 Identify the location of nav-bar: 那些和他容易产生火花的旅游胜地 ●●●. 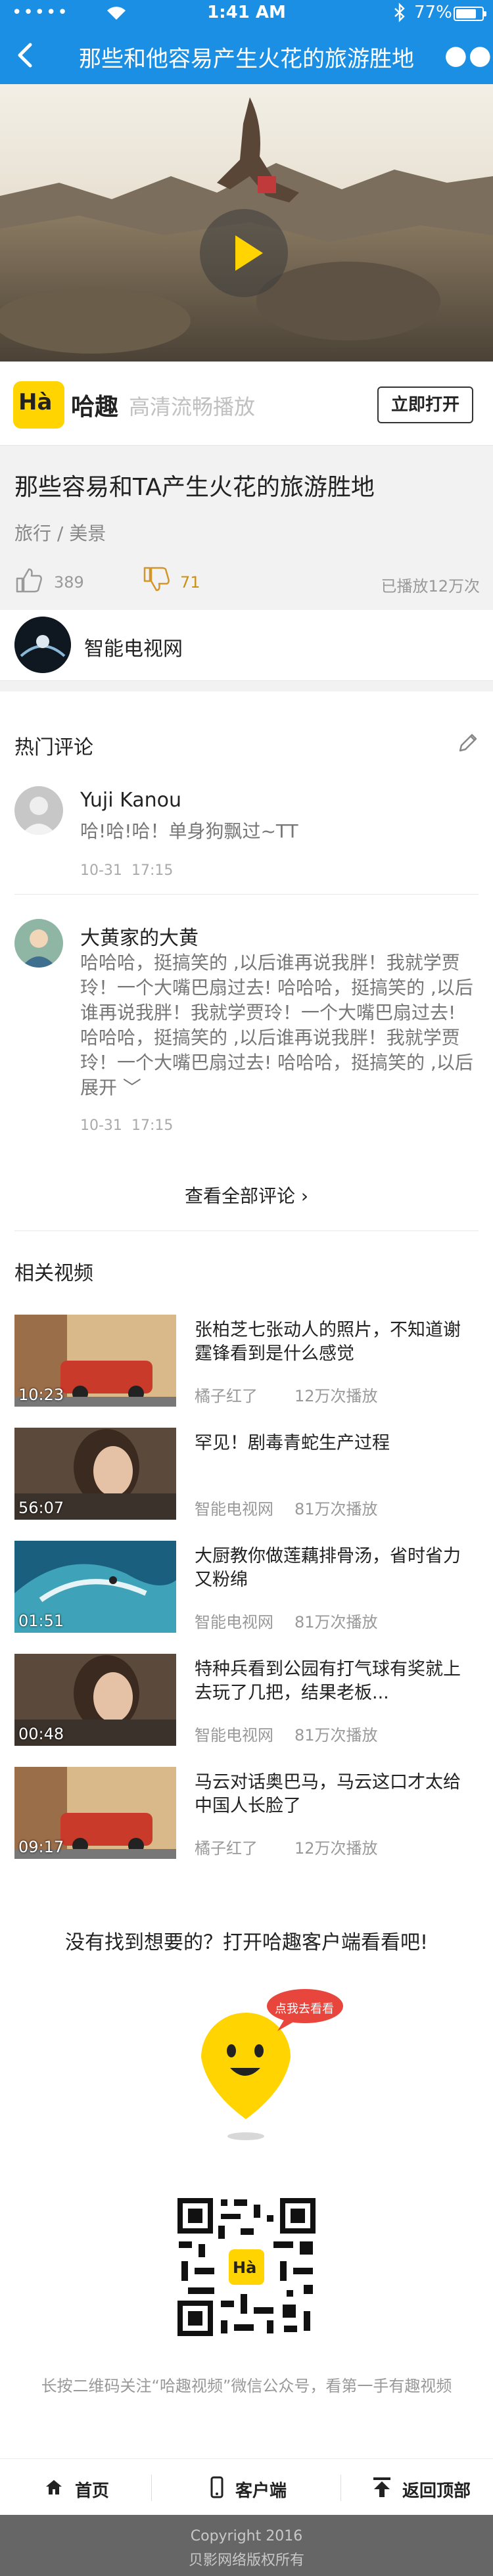
(246, 55).